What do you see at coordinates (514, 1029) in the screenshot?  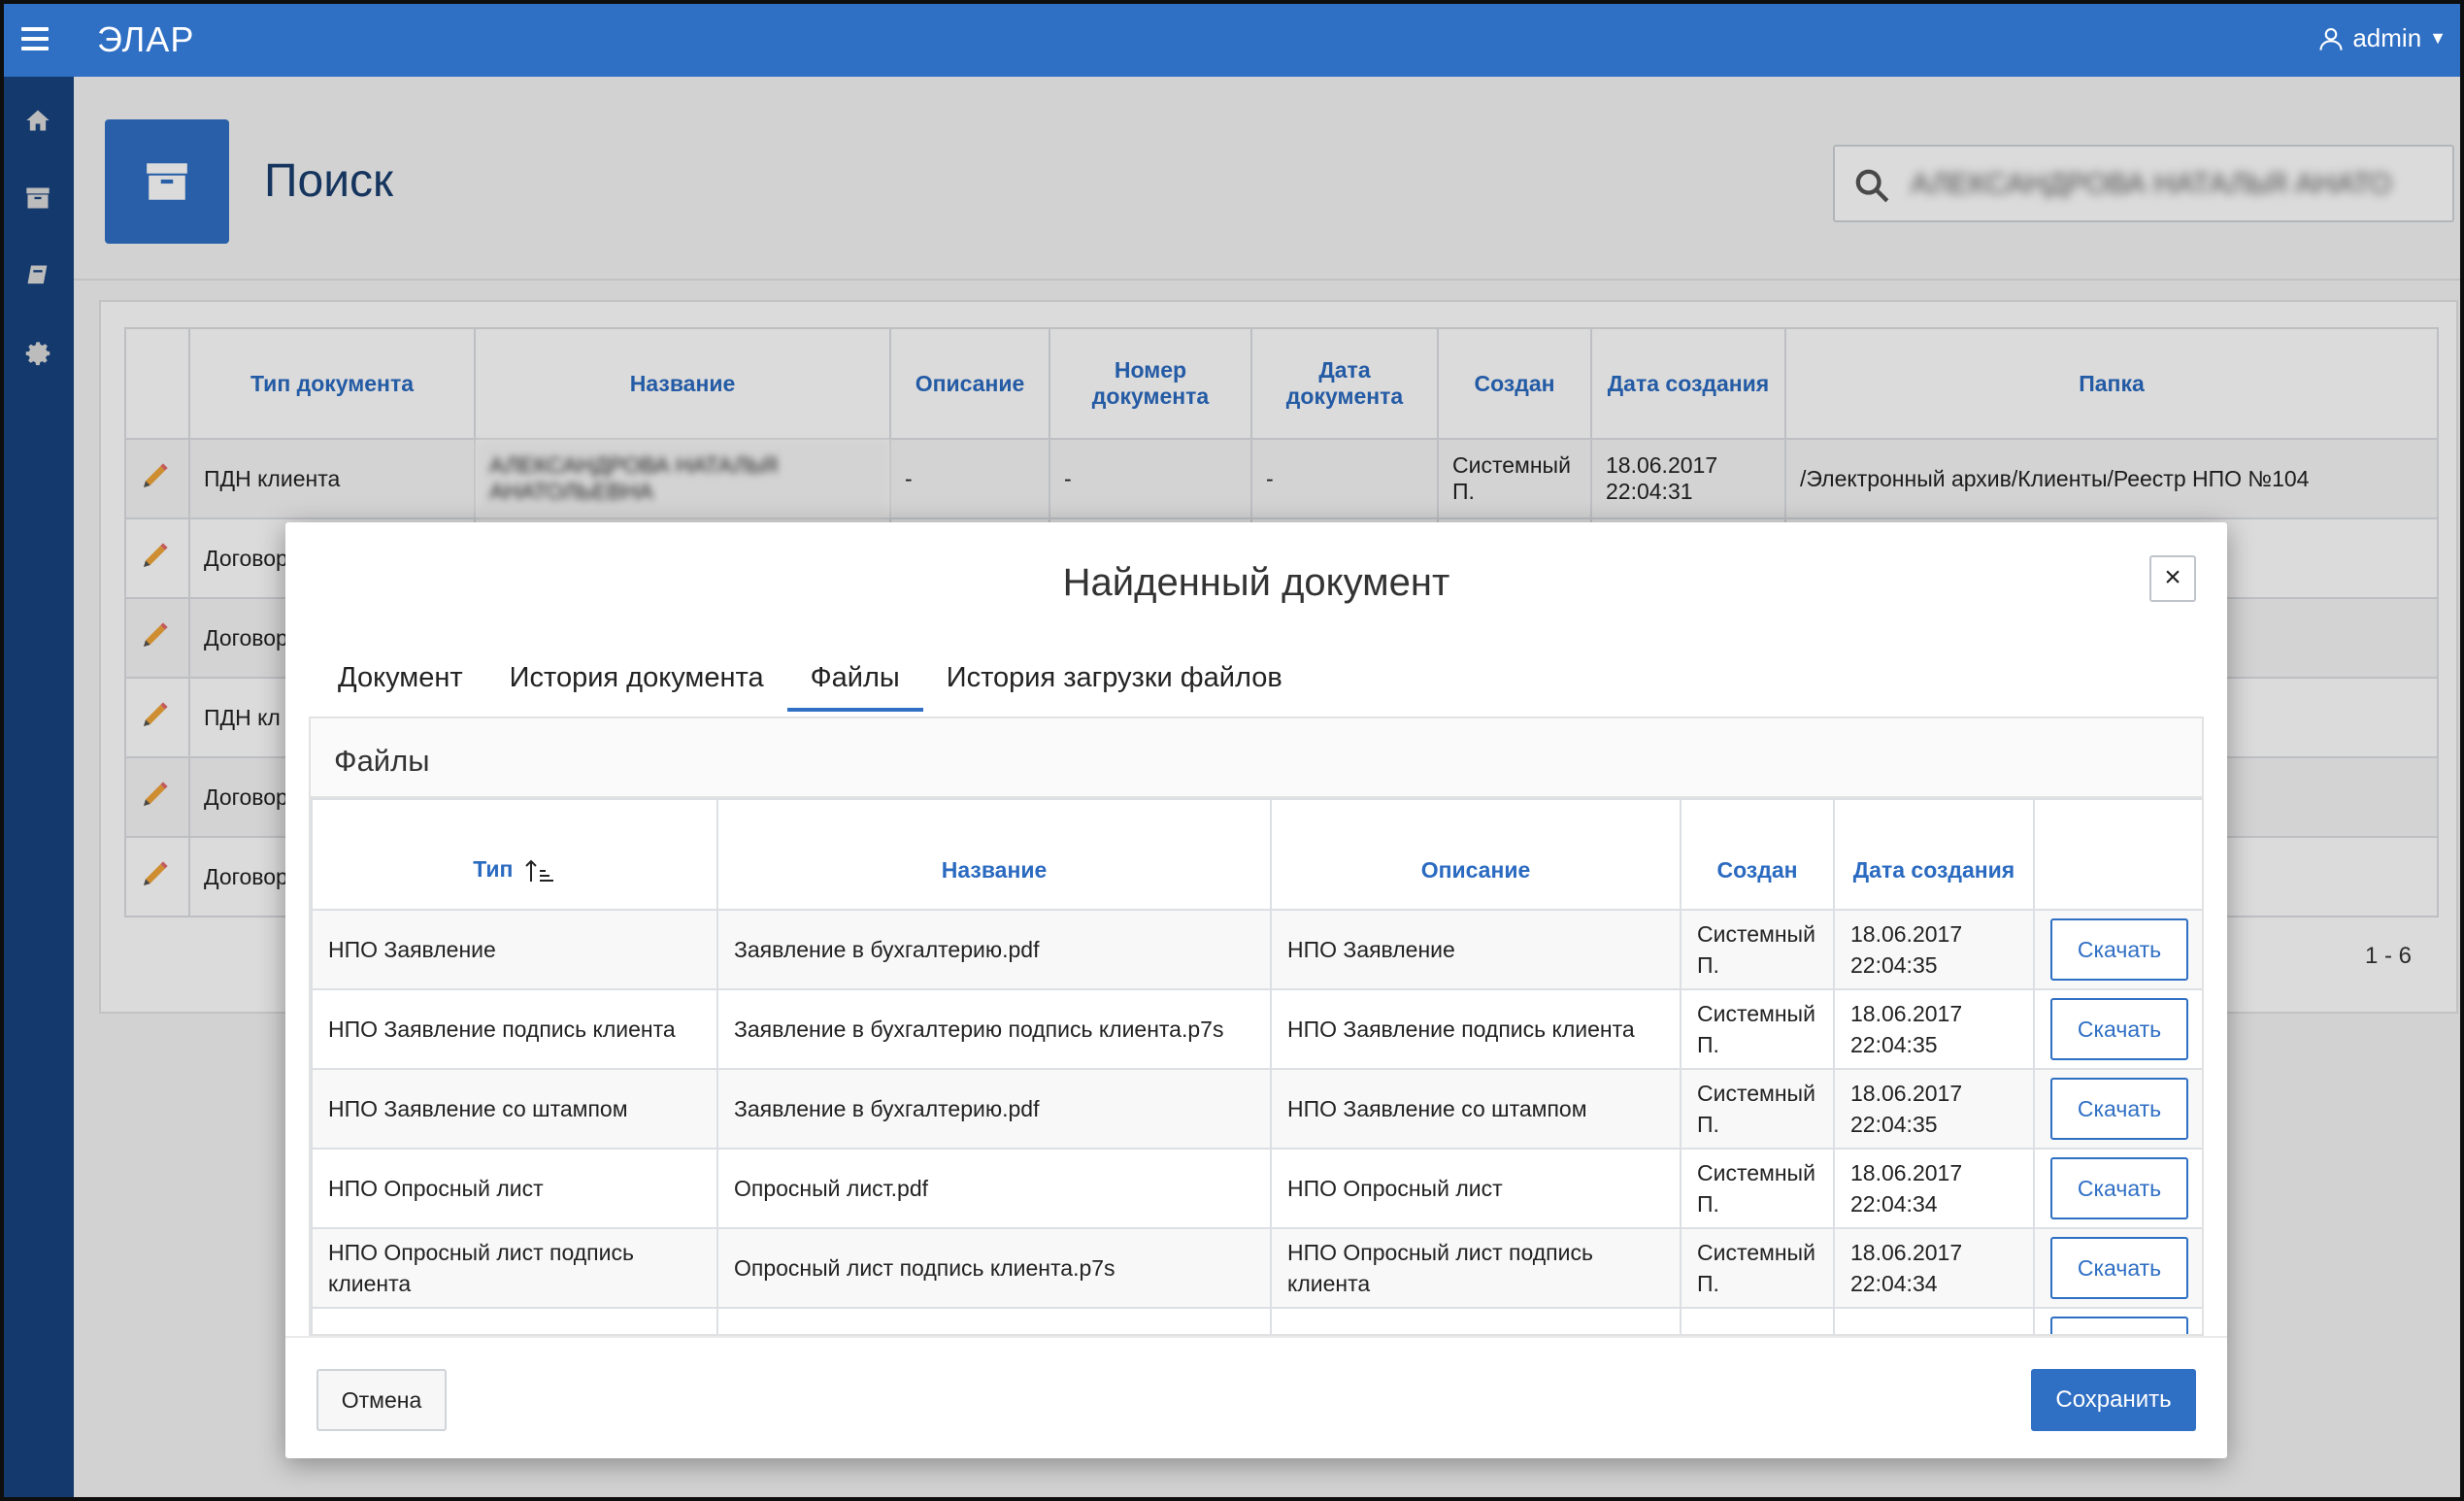 I see `cell-type: НПО Заявление подпись клиента` at bounding box center [514, 1029].